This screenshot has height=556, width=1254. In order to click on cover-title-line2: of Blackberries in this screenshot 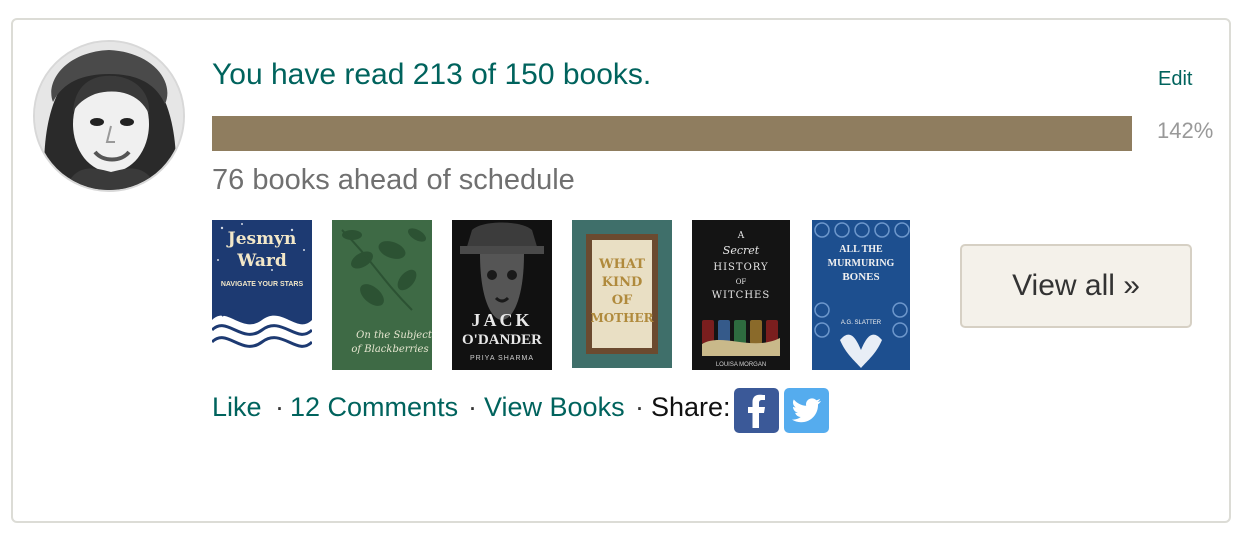, I will do `click(389, 349)`.